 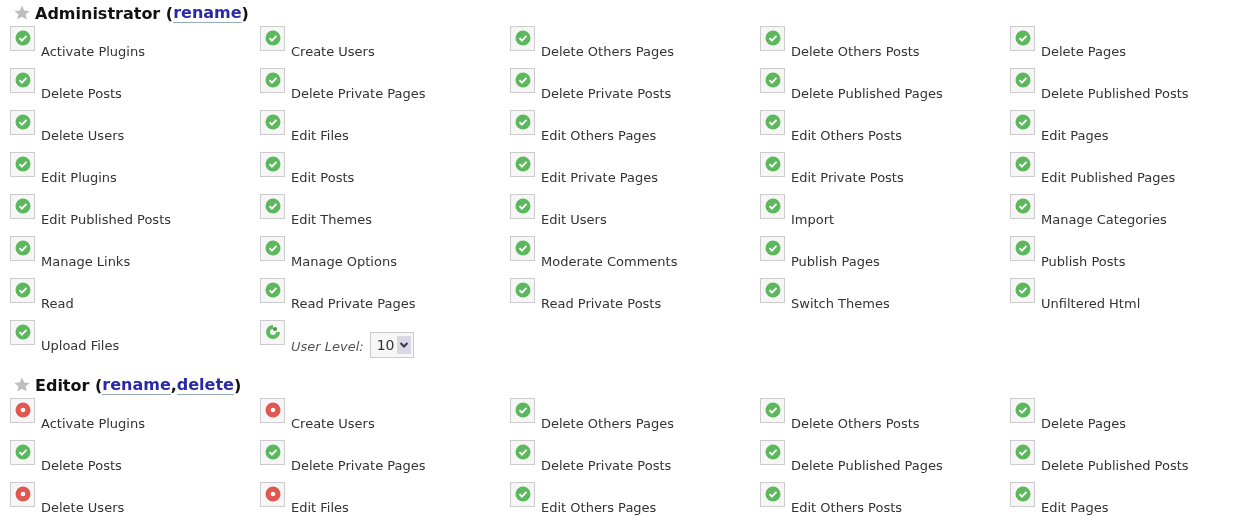 What do you see at coordinates (331, 220) in the screenshot?
I see `capability-label: Edit Themes` at bounding box center [331, 220].